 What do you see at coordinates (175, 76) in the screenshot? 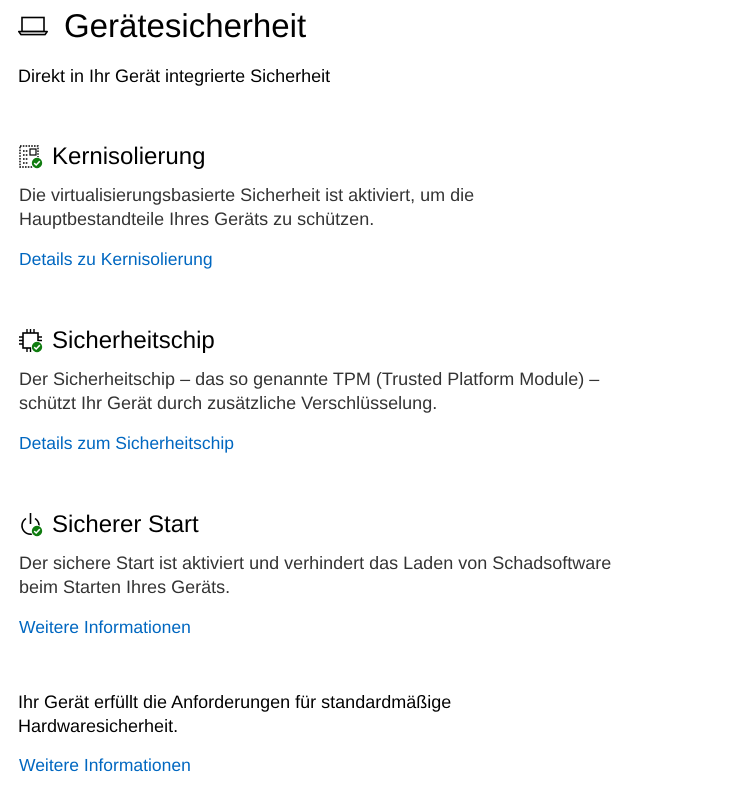
I see `page-subtitle: Direkt in Ihr Gerät integrierte Sicherheit` at bounding box center [175, 76].